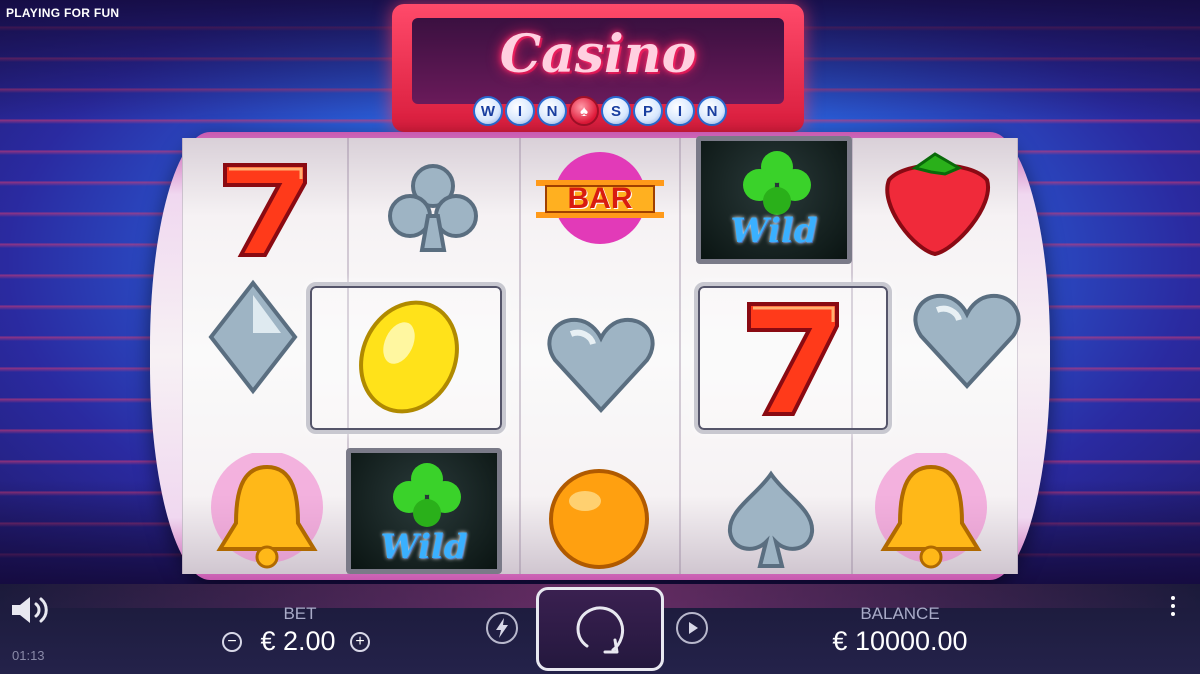 The image size is (1200, 674). What do you see at coordinates (600, 114) in the screenshot?
I see `logo-winspin: W I N ♠ S P I N` at bounding box center [600, 114].